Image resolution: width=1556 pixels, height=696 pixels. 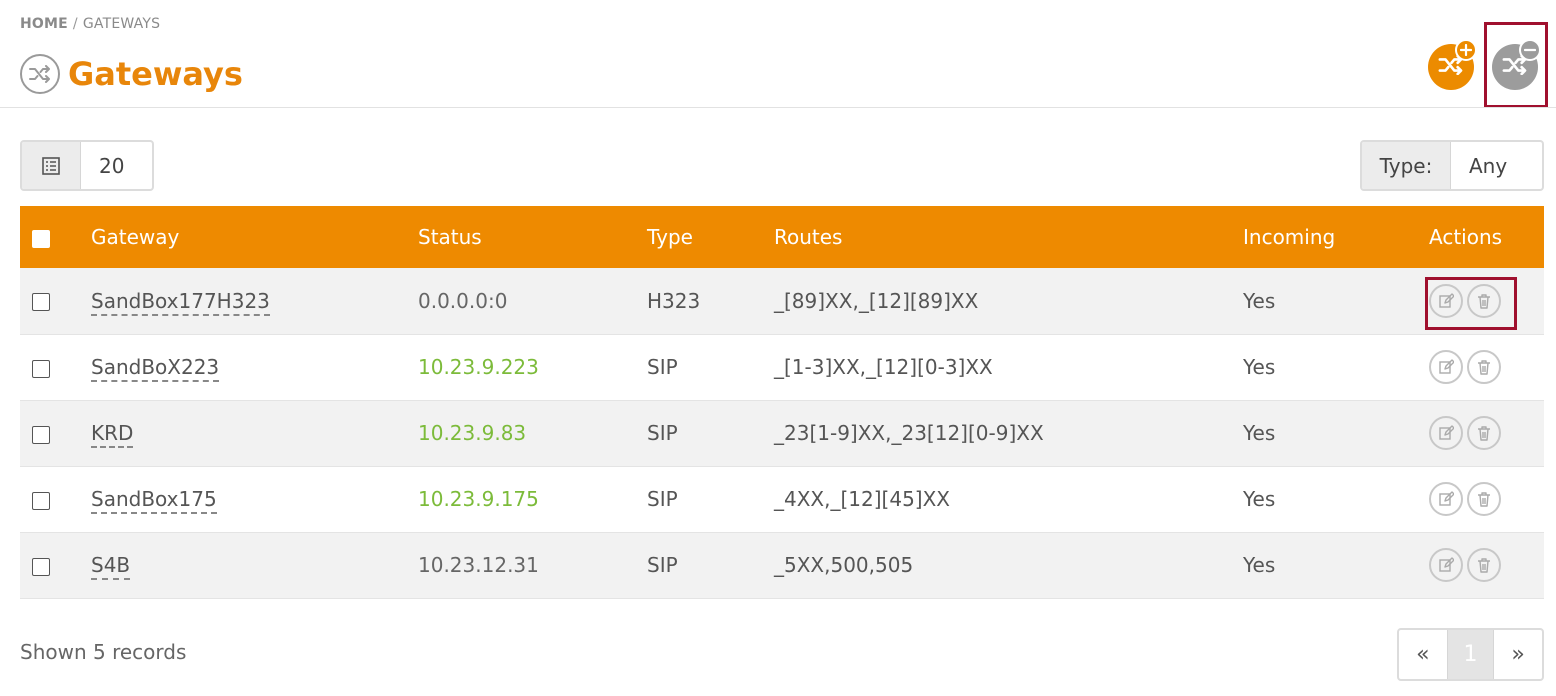 What do you see at coordinates (883, 367) in the screenshot?
I see `gateway-routes: _[1-3]XX,_[12][0-3]XX` at bounding box center [883, 367].